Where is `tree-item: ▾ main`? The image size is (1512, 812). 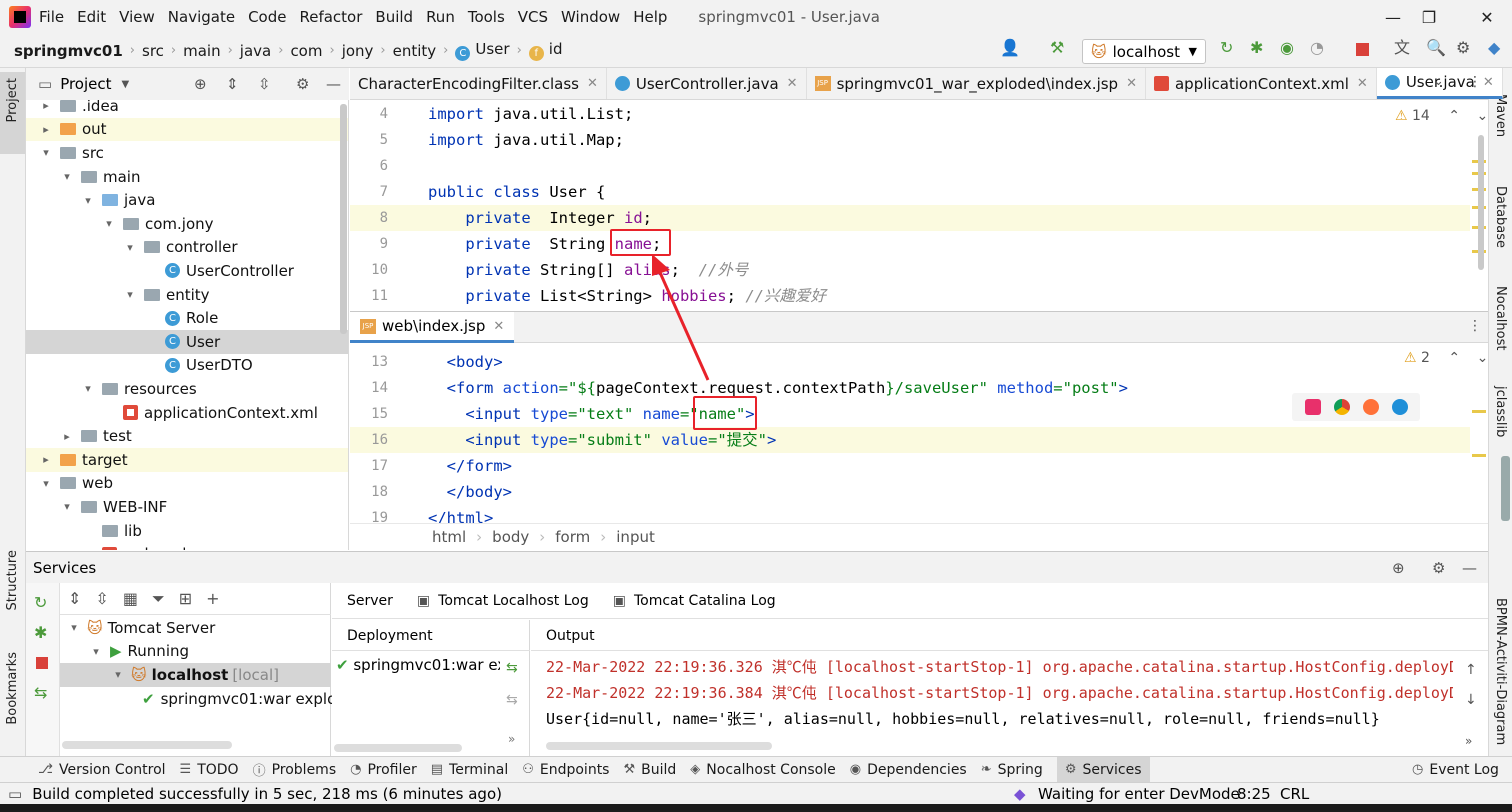 tree-item: ▾ main is located at coordinates (187, 177).